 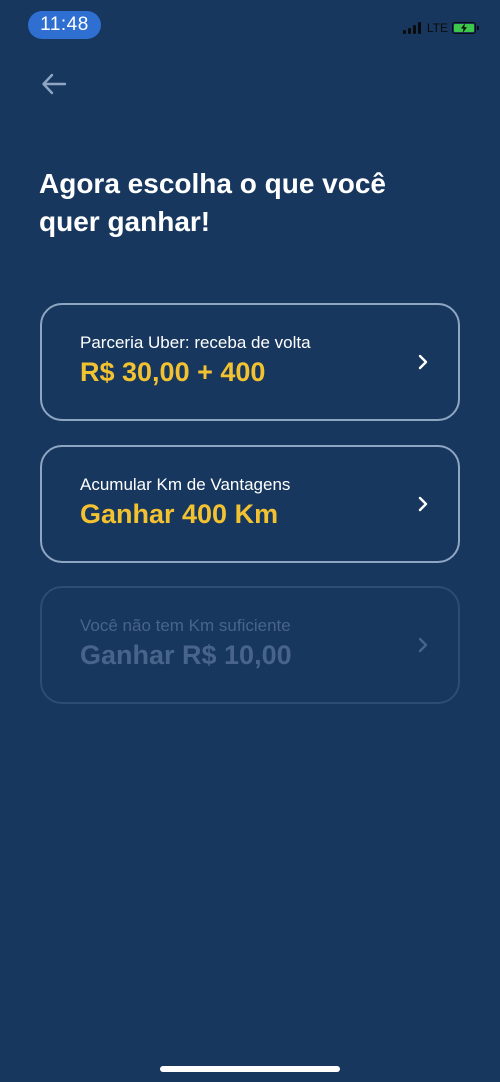 I want to click on page-title: Agora escolha o que você quer ganhar!, so click(x=239, y=203).